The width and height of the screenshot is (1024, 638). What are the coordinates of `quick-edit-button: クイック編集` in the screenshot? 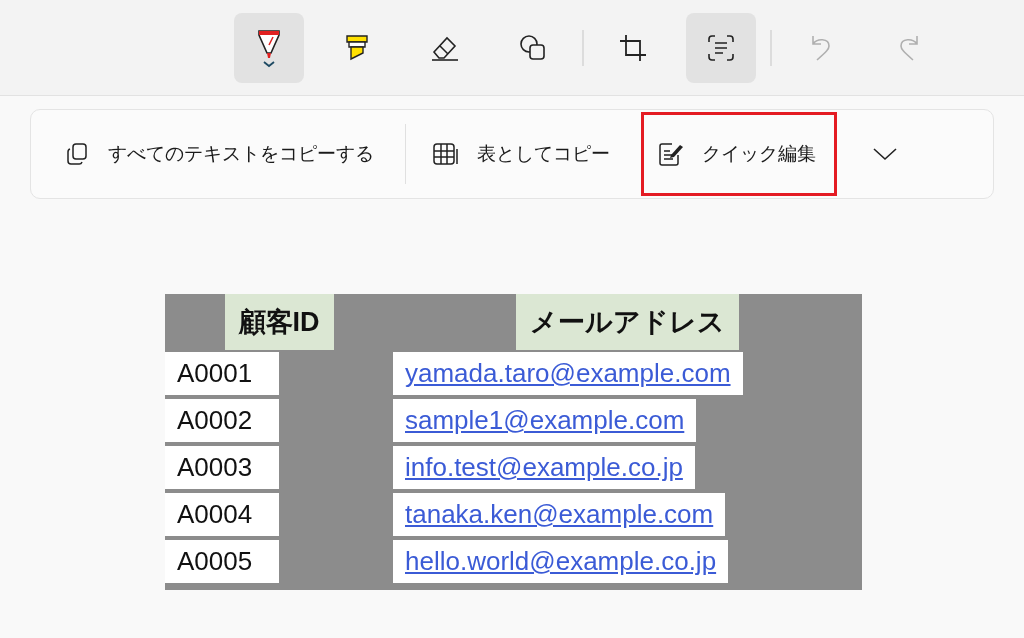 It's located at (739, 154).